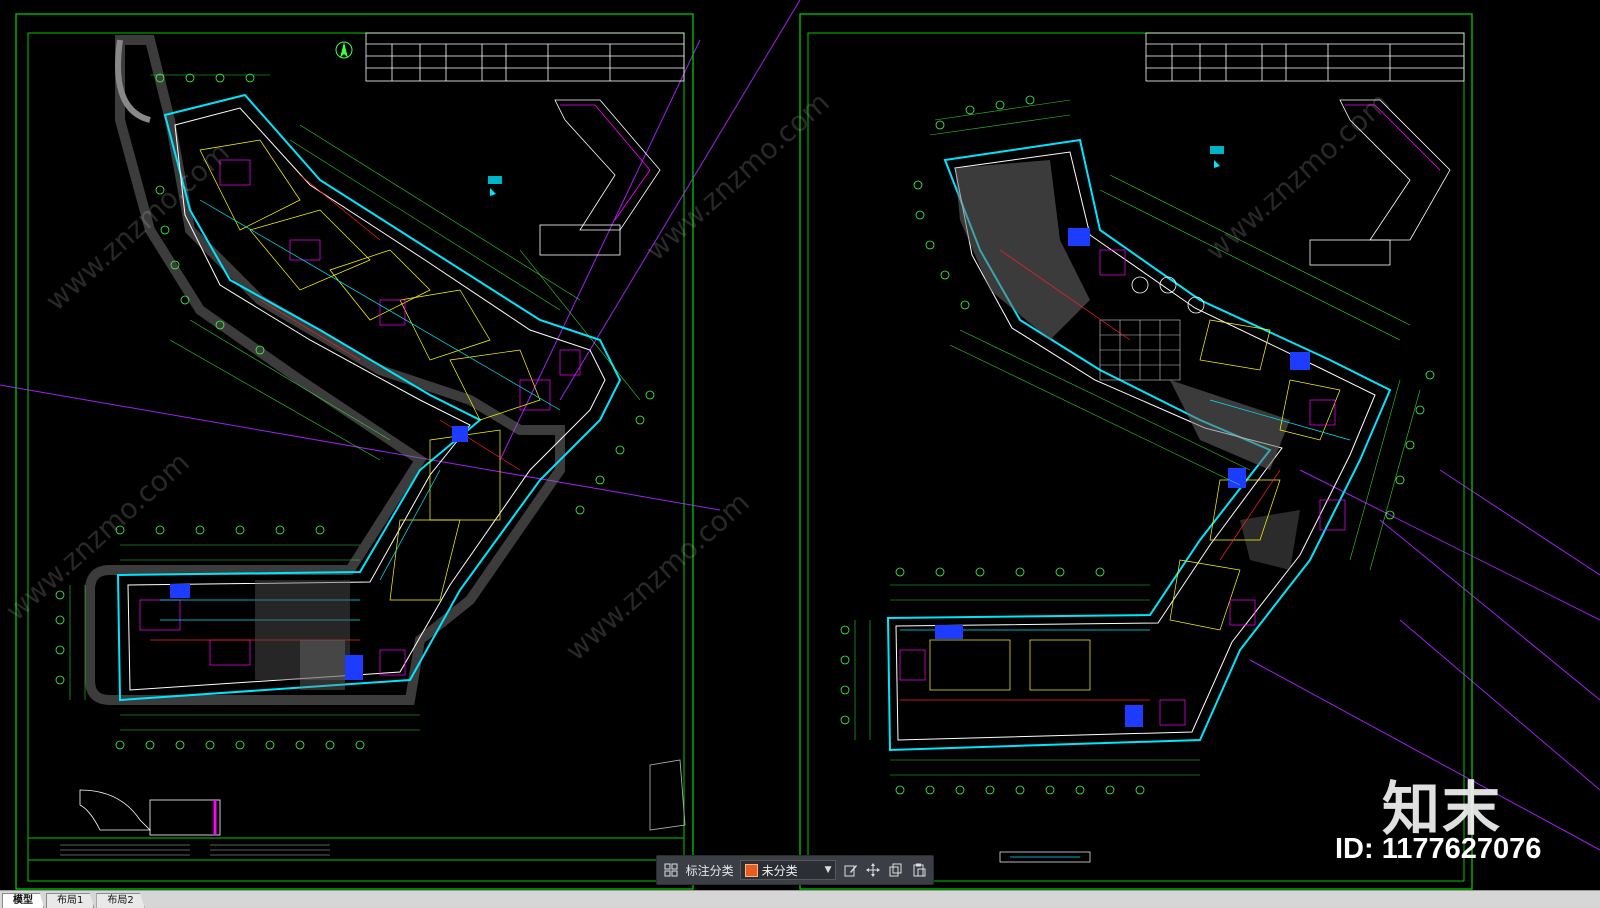 This screenshot has width=1600, height=908. Describe the element at coordinates (709, 870) in the screenshot. I see `annotation-category-label: 标注分类` at that location.